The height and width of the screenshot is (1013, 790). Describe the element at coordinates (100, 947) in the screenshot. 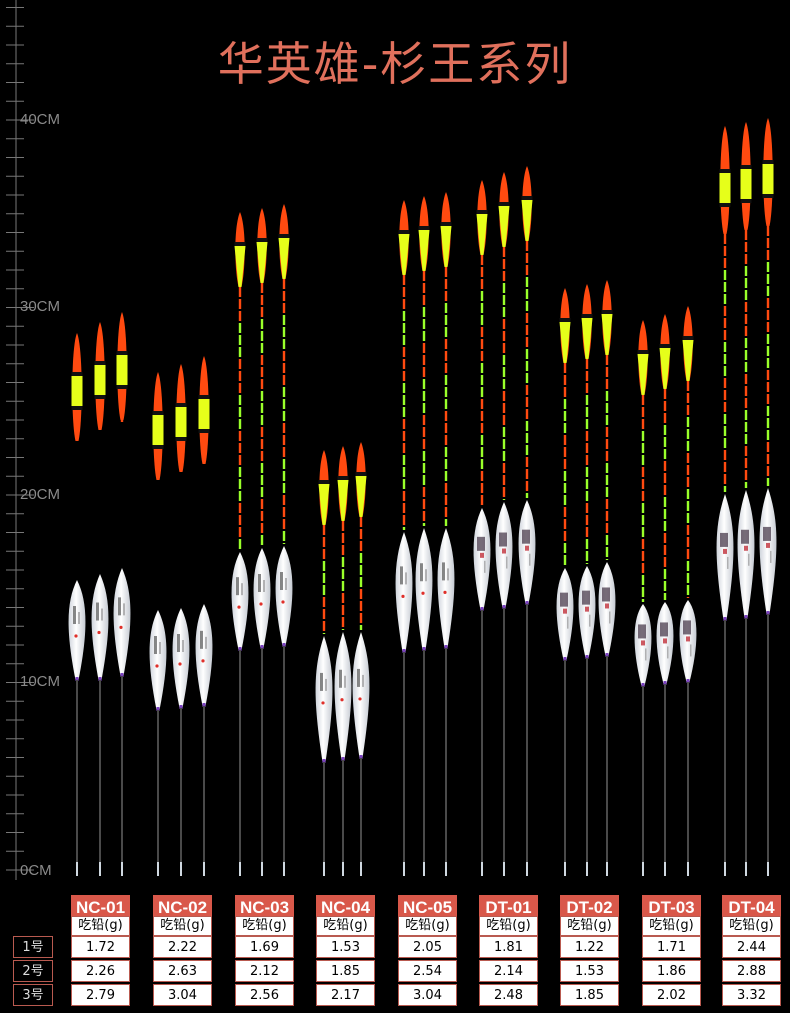

I see `value-cell: 1.72` at that location.